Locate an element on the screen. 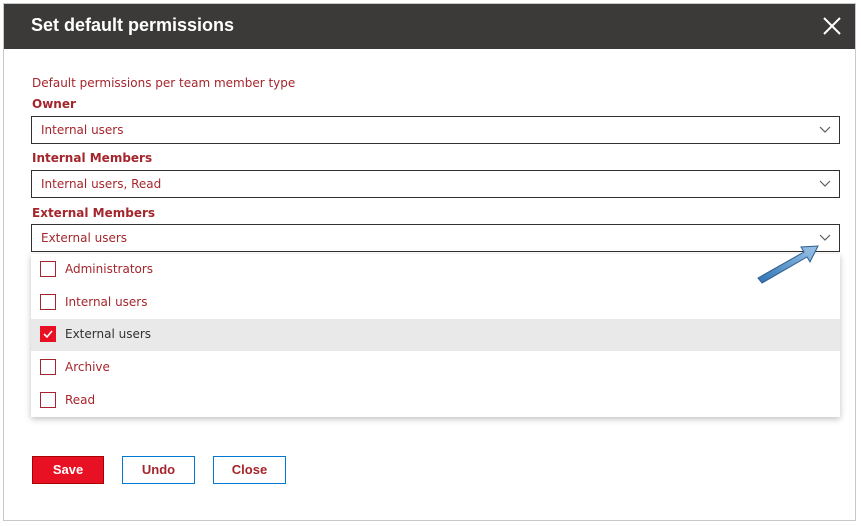 This screenshot has width=861, height=526. arrow-annotation is located at coordinates (788, 264).